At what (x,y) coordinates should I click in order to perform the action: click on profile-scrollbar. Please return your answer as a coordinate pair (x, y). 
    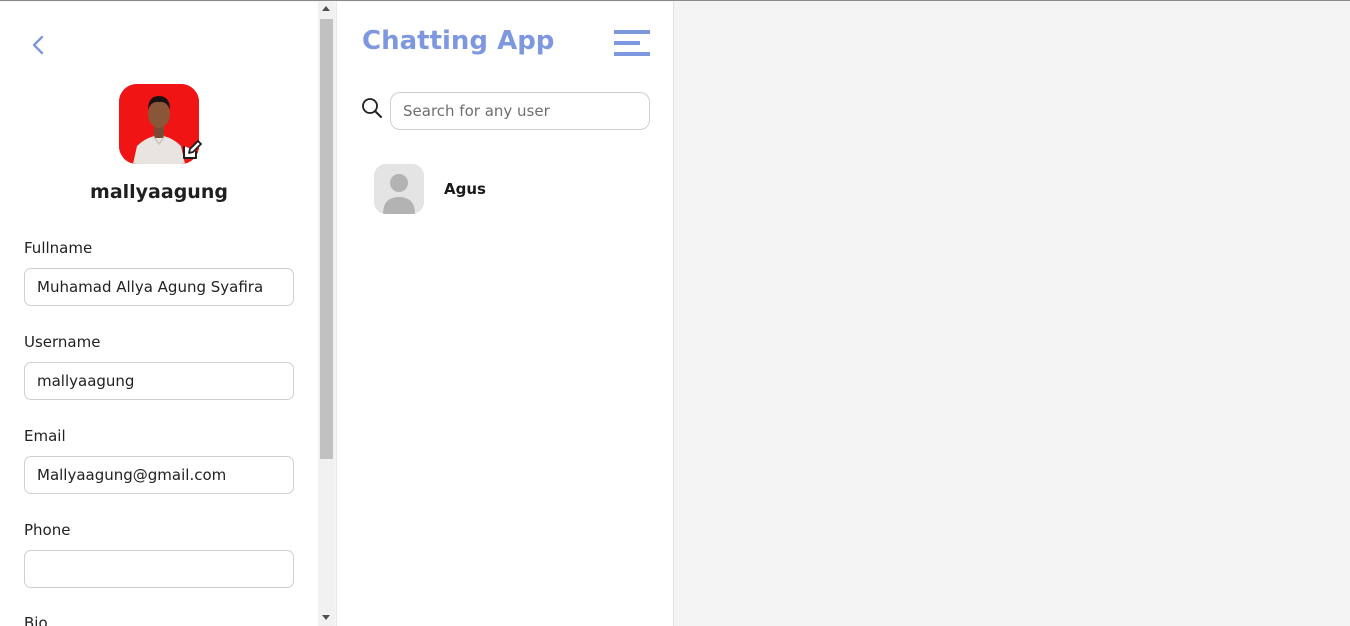
    Looking at the image, I should click on (326, 314).